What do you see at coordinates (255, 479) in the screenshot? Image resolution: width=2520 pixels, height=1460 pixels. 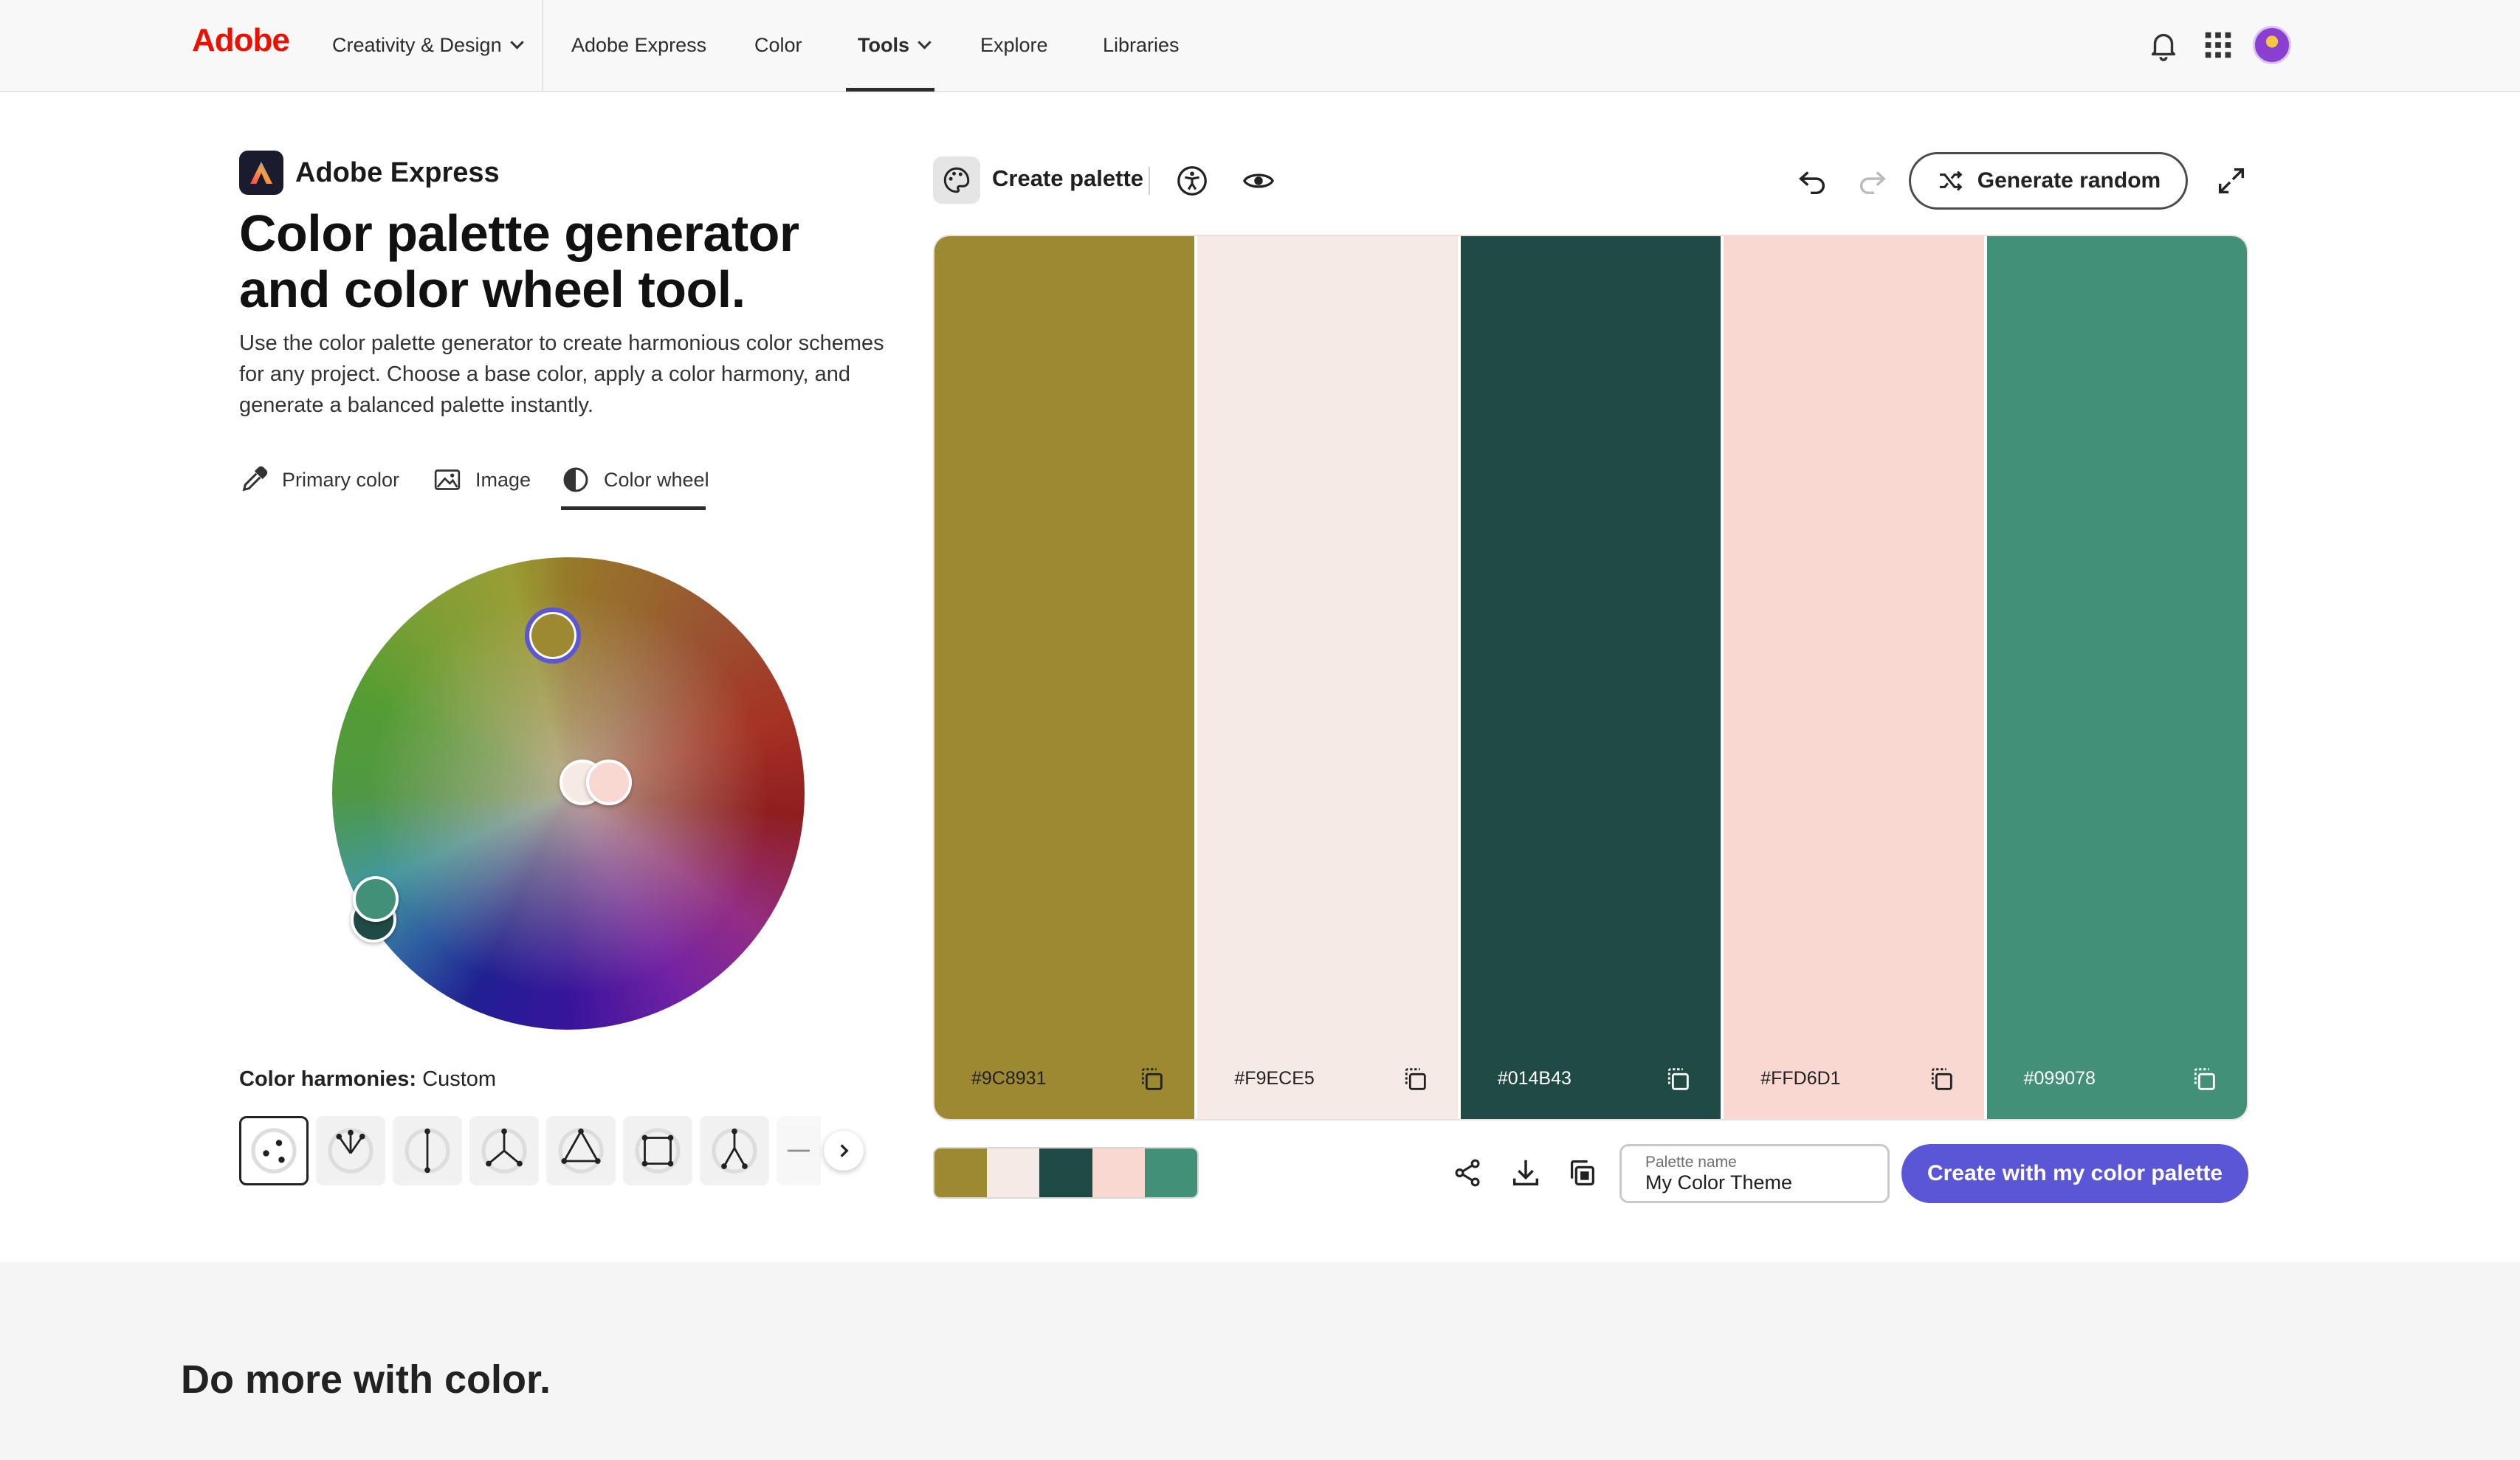 I see `eyedropper-icon` at bounding box center [255, 479].